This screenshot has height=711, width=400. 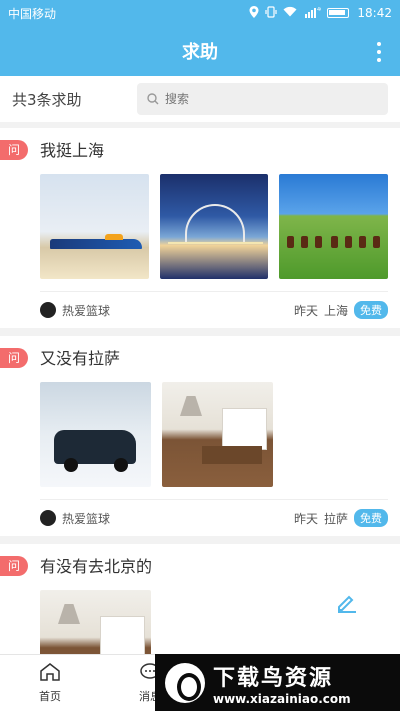 I want to click on more-menu-icon, so click(x=379, y=52).